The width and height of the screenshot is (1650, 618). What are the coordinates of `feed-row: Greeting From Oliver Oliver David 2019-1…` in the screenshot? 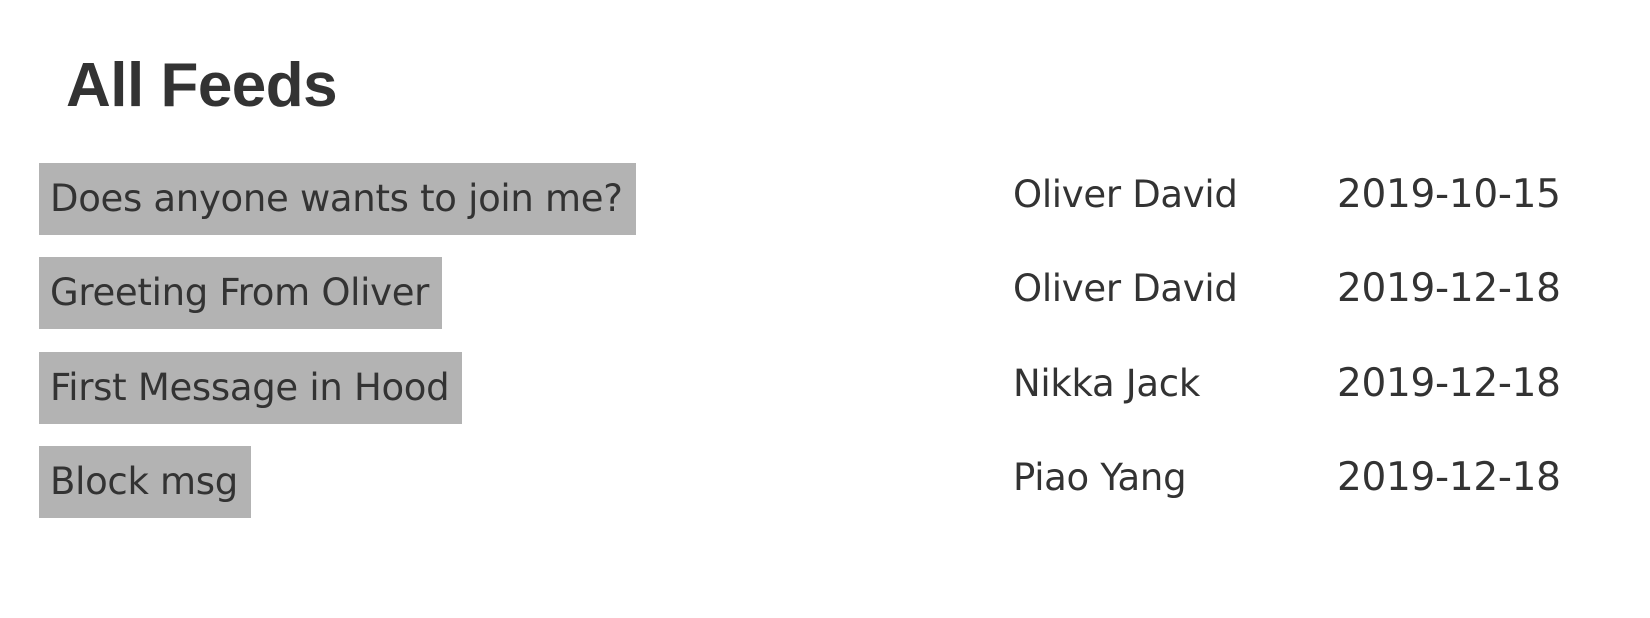 It's located at (825, 293).